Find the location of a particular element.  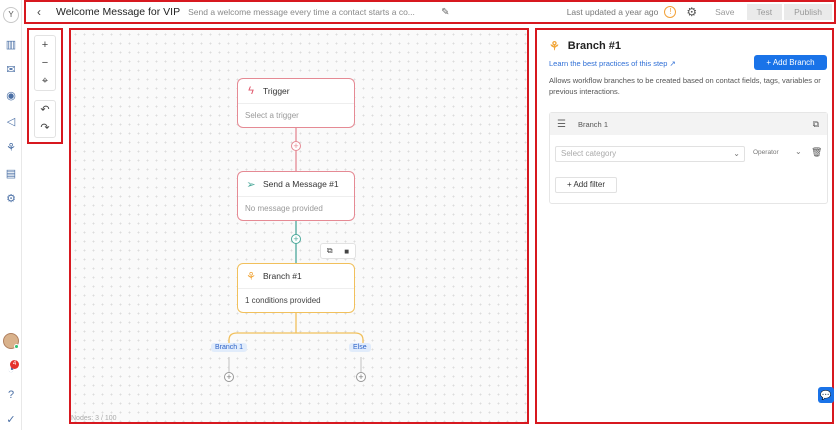

back-chevron-icon: ‹ is located at coordinates (39, 12).